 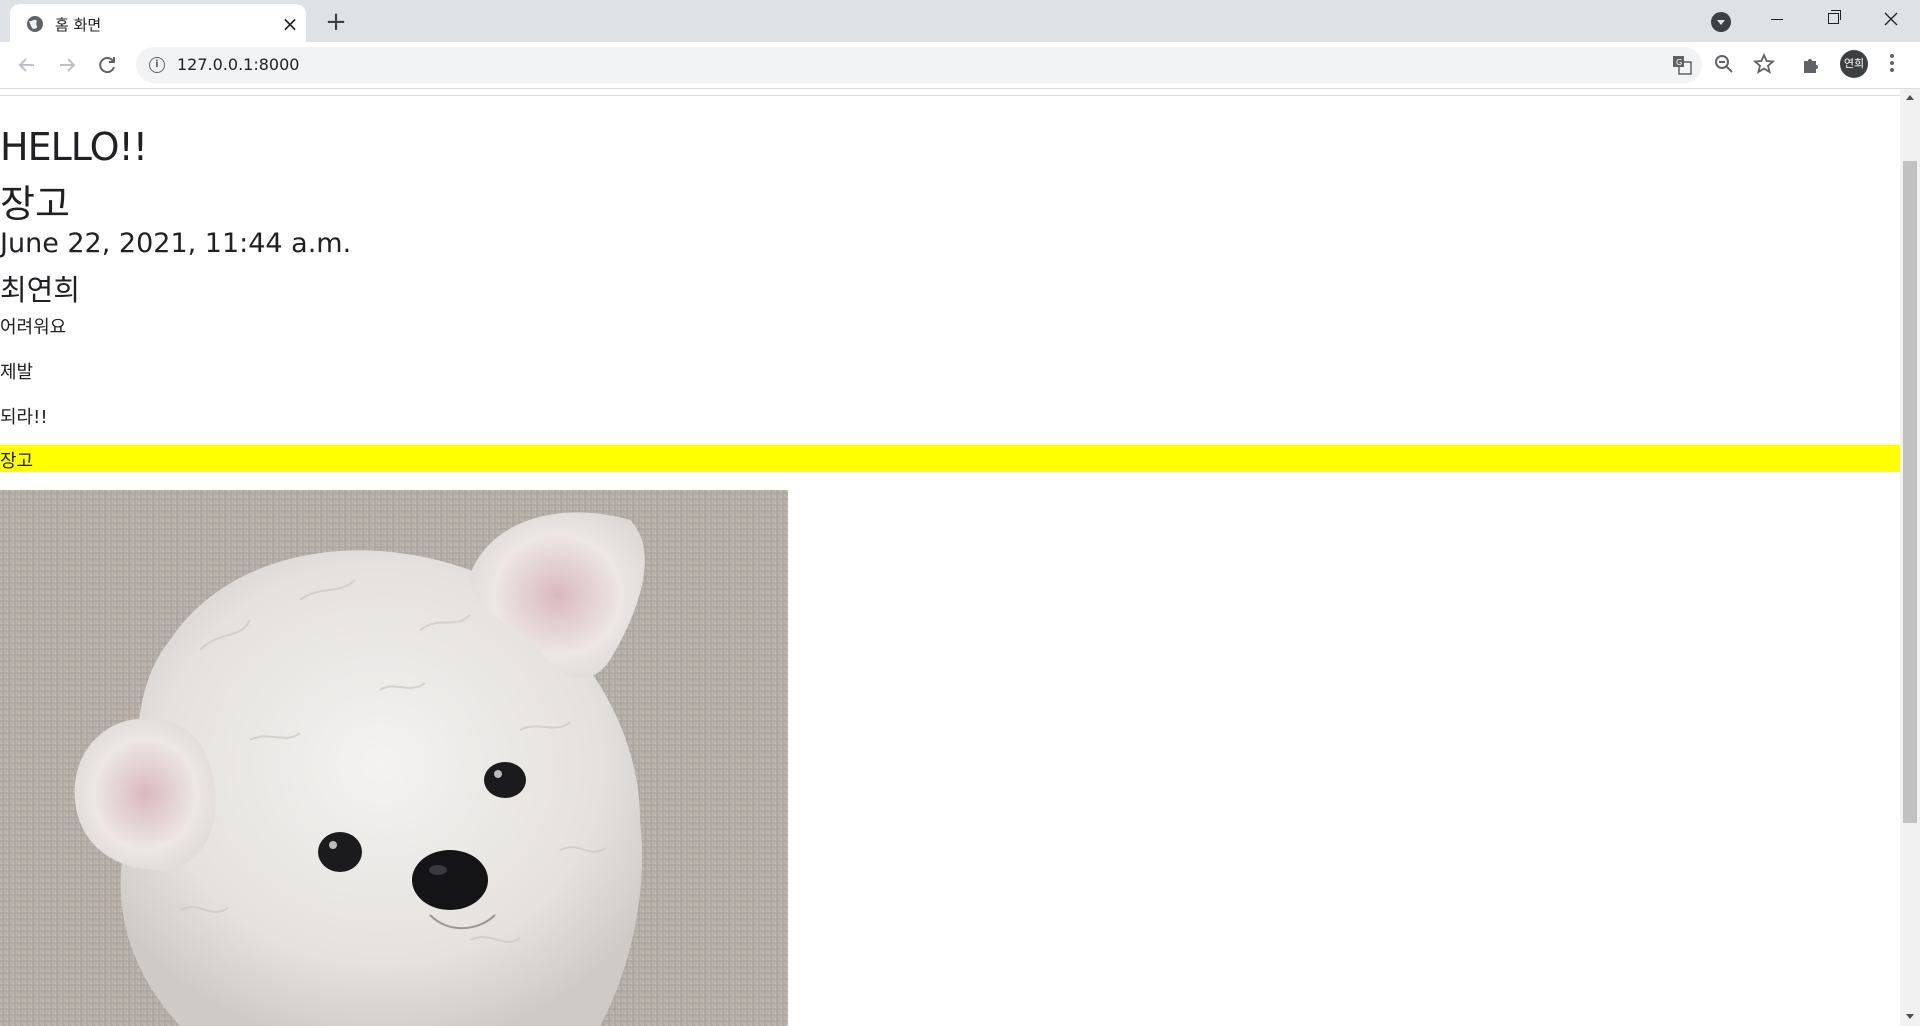 What do you see at coordinates (35, 24) in the screenshot?
I see `globe-icon` at bounding box center [35, 24].